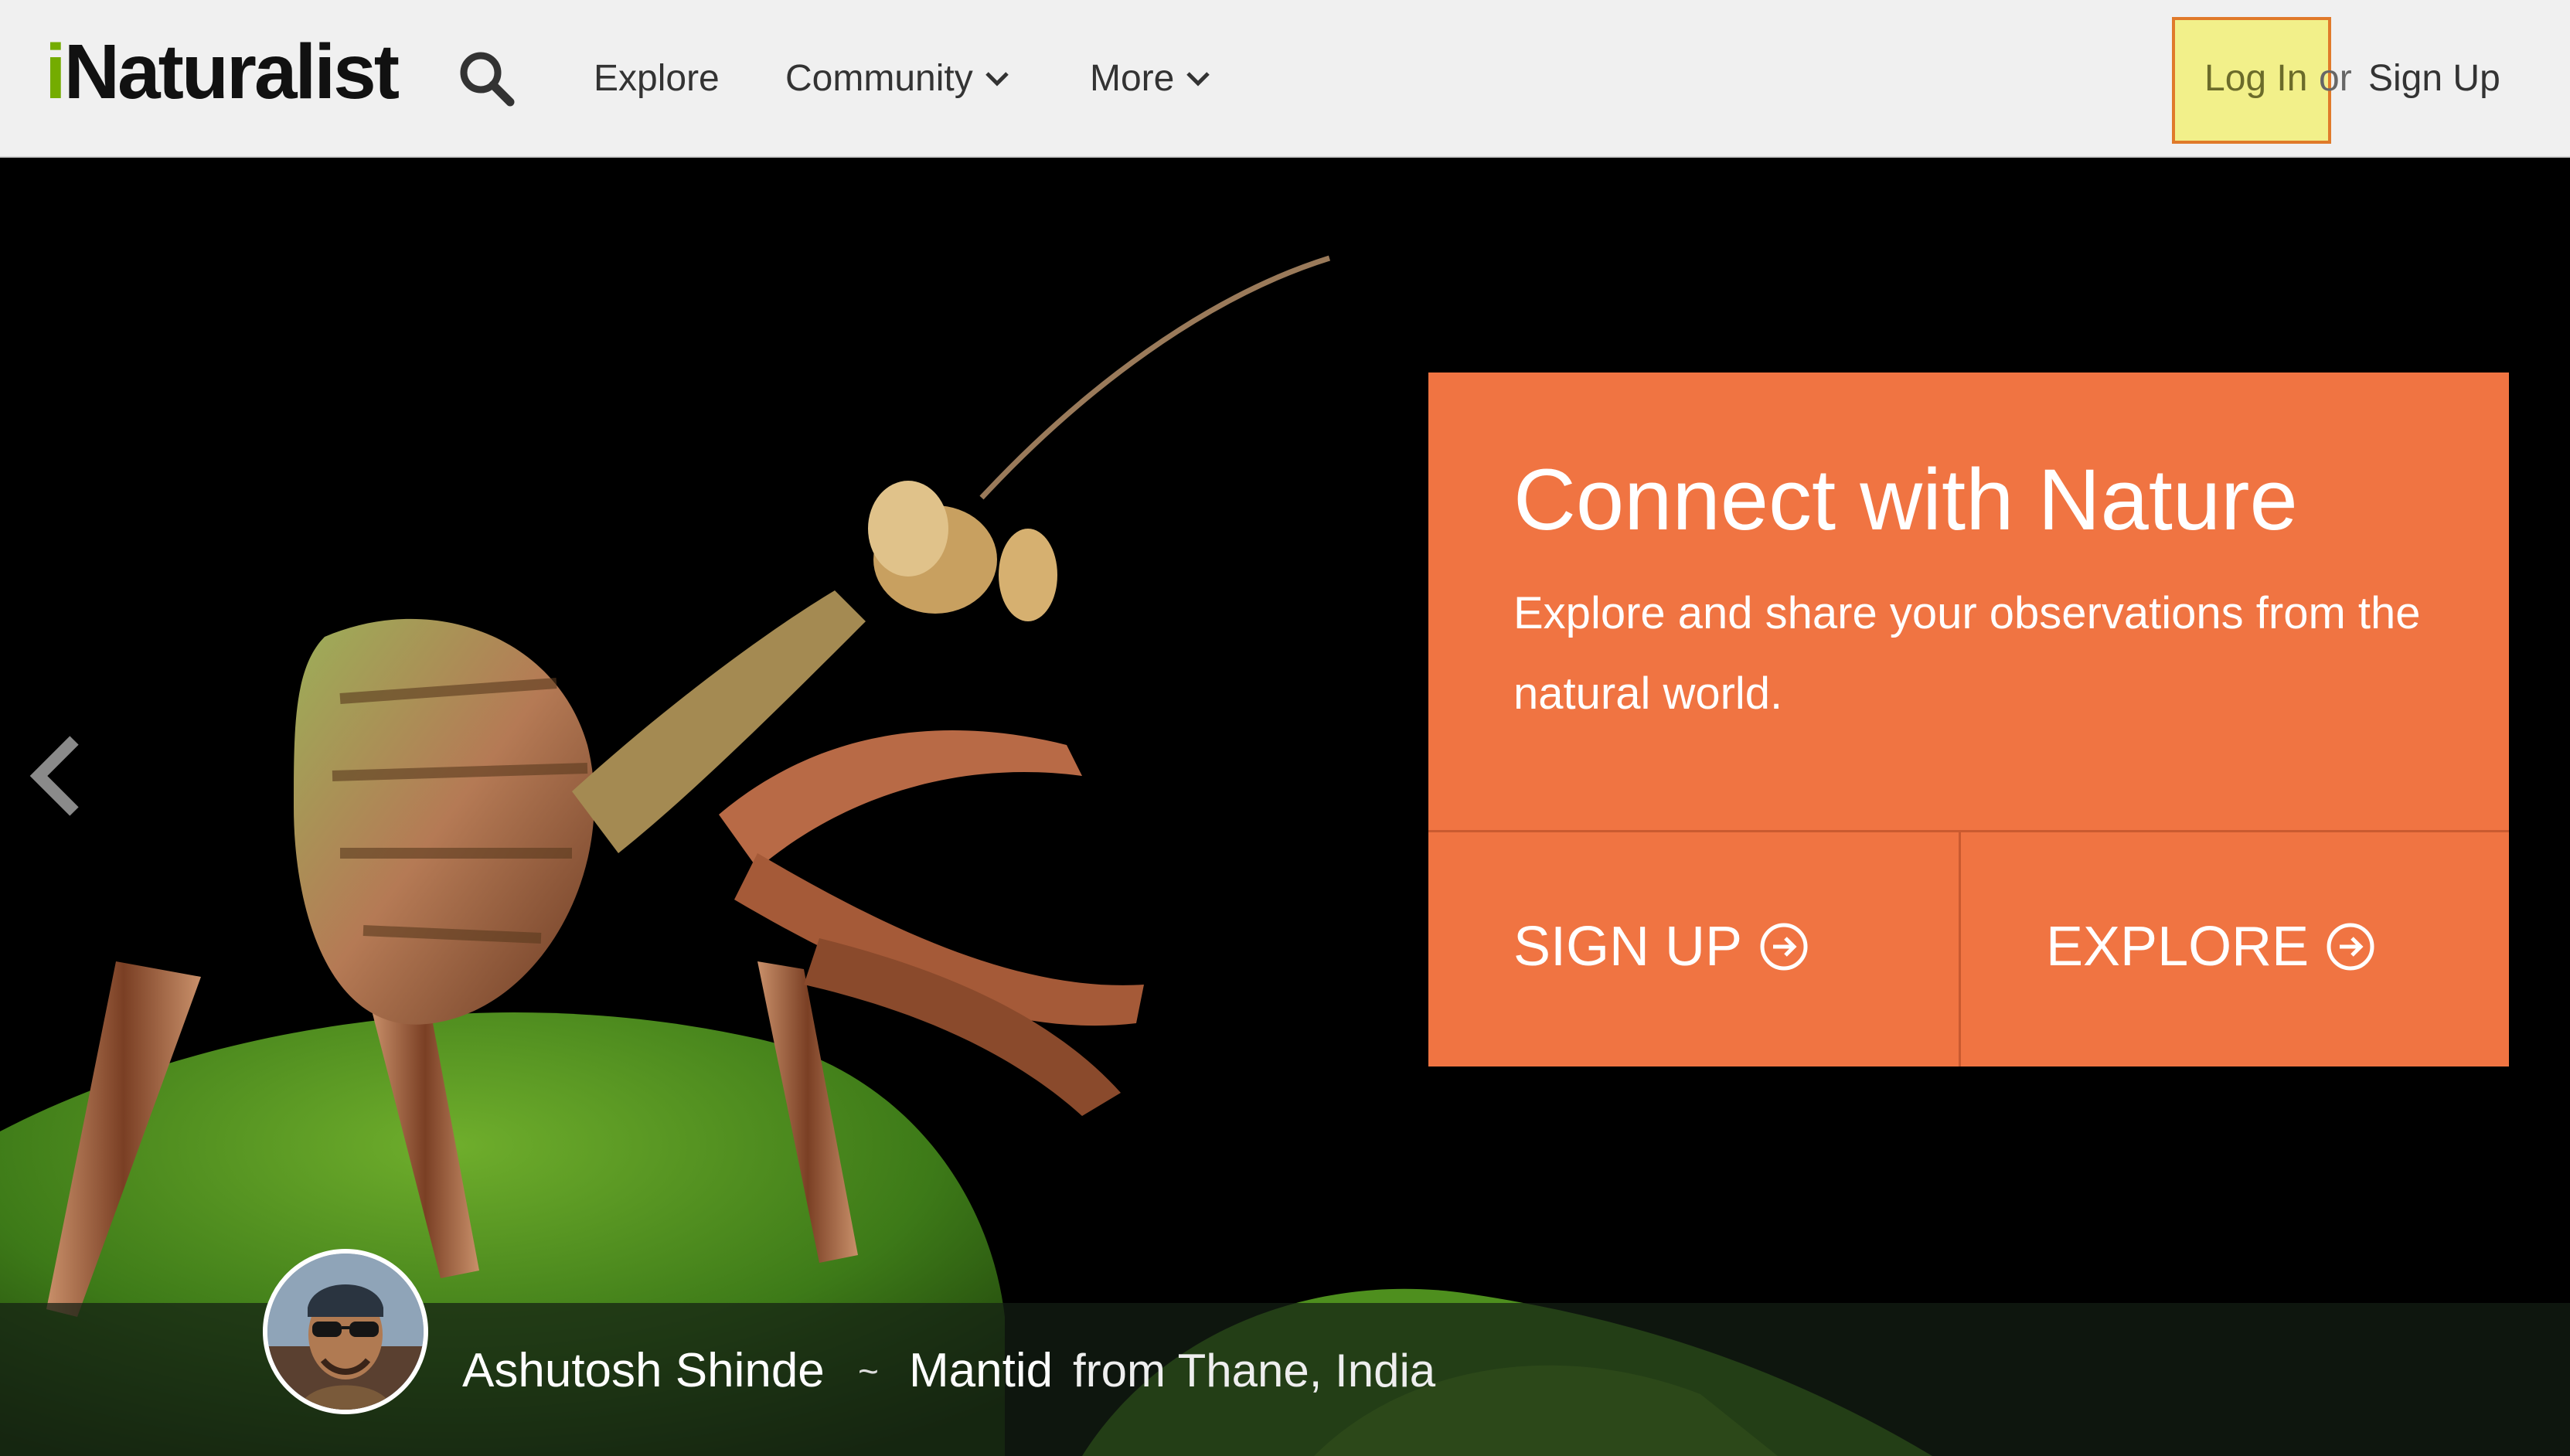 Image resolution: width=2570 pixels, height=1456 pixels. I want to click on observer-name-link: Ashutosh Shinde, so click(643, 1371).